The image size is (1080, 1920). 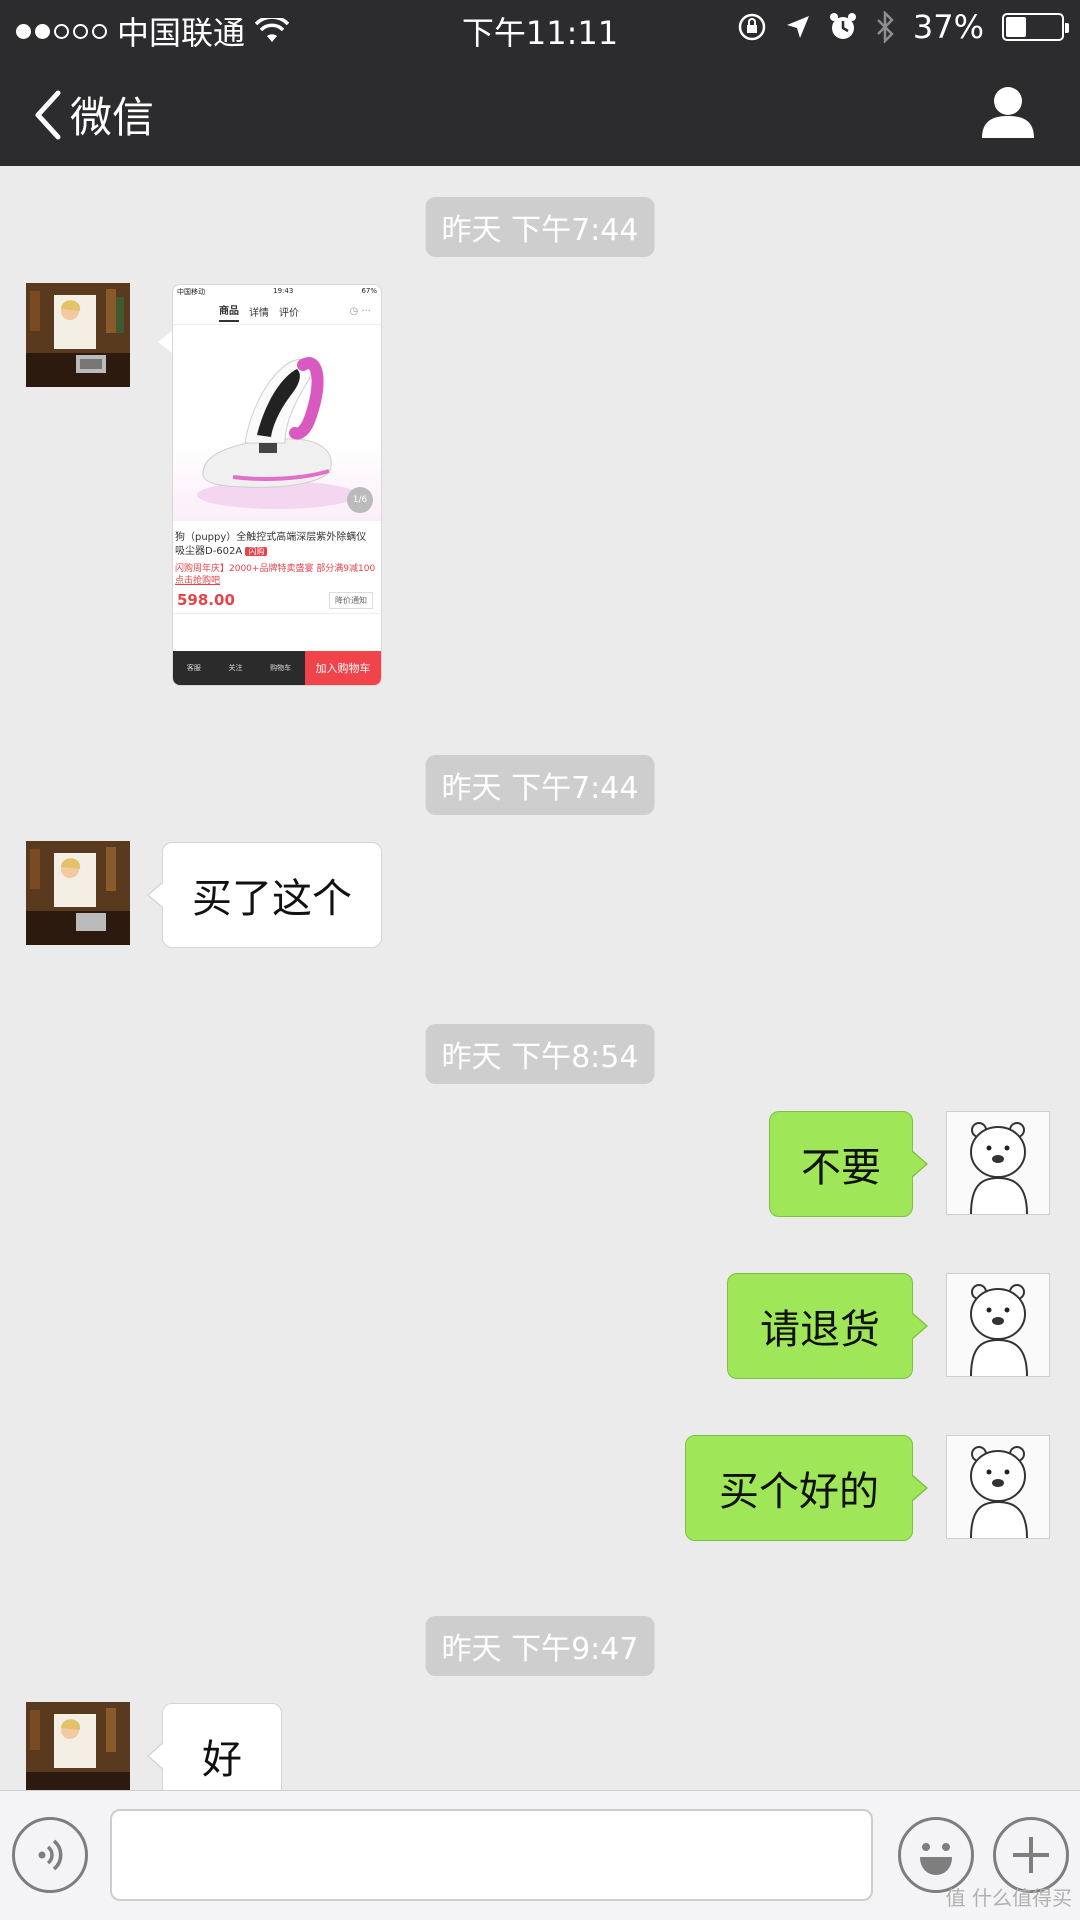 What do you see at coordinates (797, 27) in the screenshot?
I see `location-icon` at bounding box center [797, 27].